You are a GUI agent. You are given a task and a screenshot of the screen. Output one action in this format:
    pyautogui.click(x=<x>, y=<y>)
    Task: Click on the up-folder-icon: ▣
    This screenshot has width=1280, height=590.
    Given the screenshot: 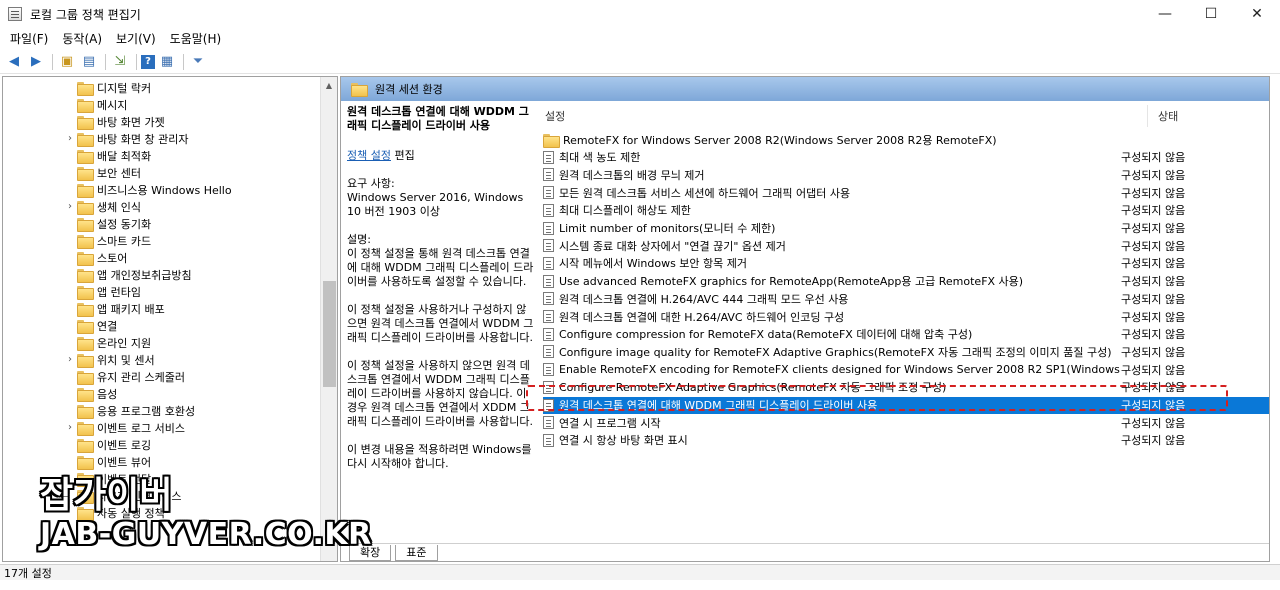 What is the action you would take?
    pyautogui.click(x=67, y=62)
    